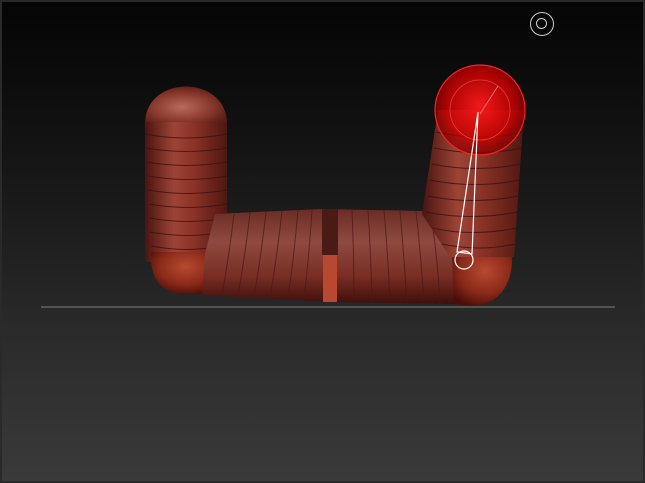 The image size is (645, 483). What do you see at coordinates (186, 105) in the screenshot?
I see `left-cap` at bounding box center [186, 105].